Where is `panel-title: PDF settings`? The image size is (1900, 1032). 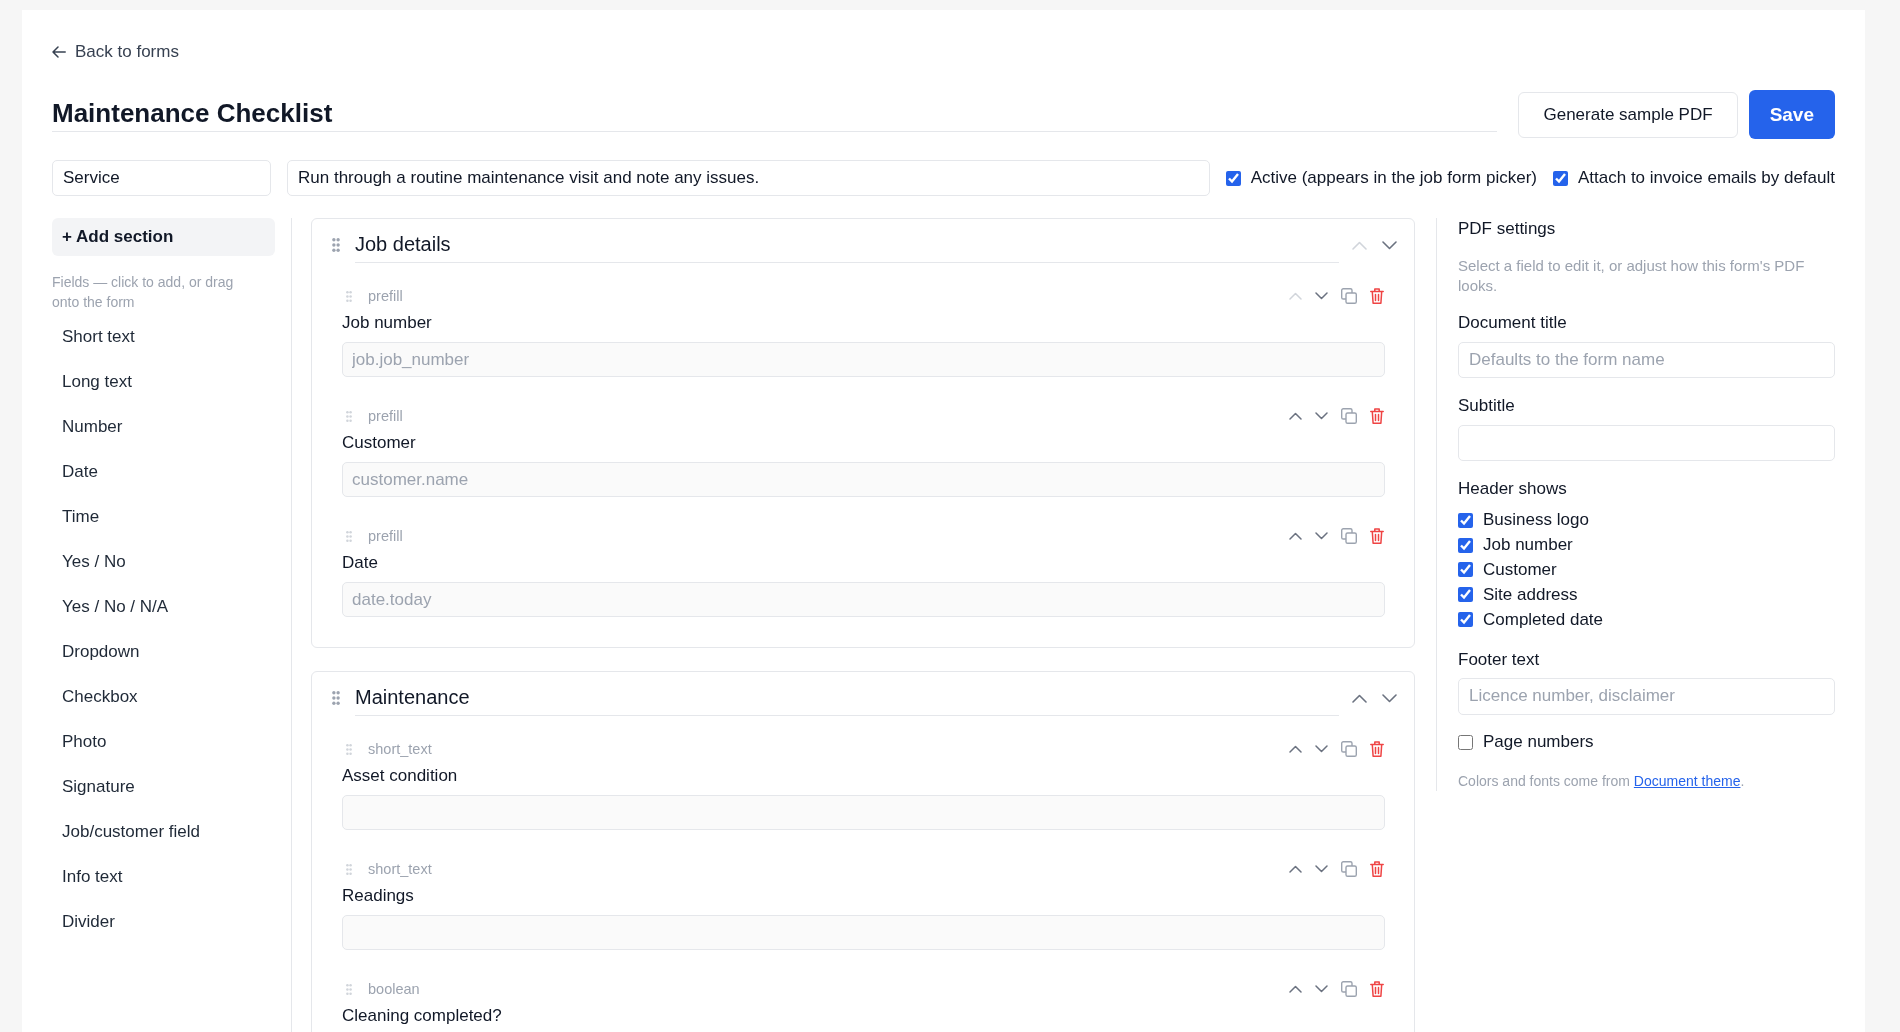 panel-title: PDF settings is located at coordinates (1507, 229).